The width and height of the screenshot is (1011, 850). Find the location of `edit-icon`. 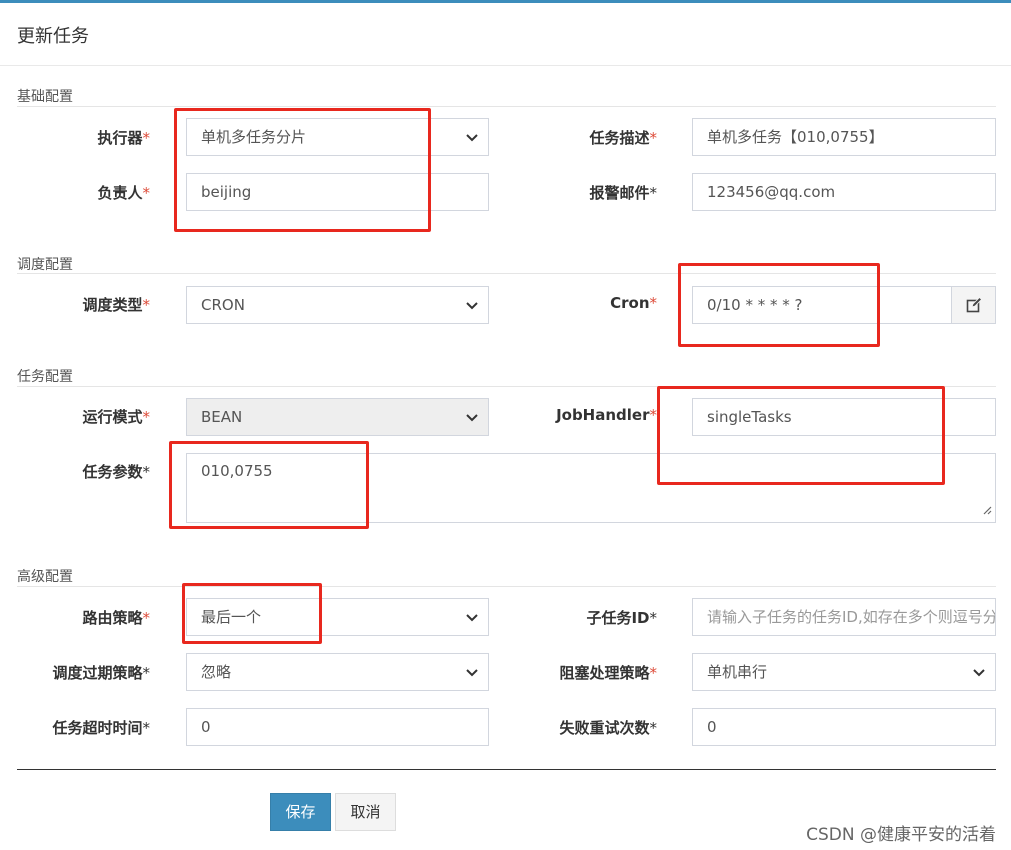

edit-icon is located at coordinates (974, 305).